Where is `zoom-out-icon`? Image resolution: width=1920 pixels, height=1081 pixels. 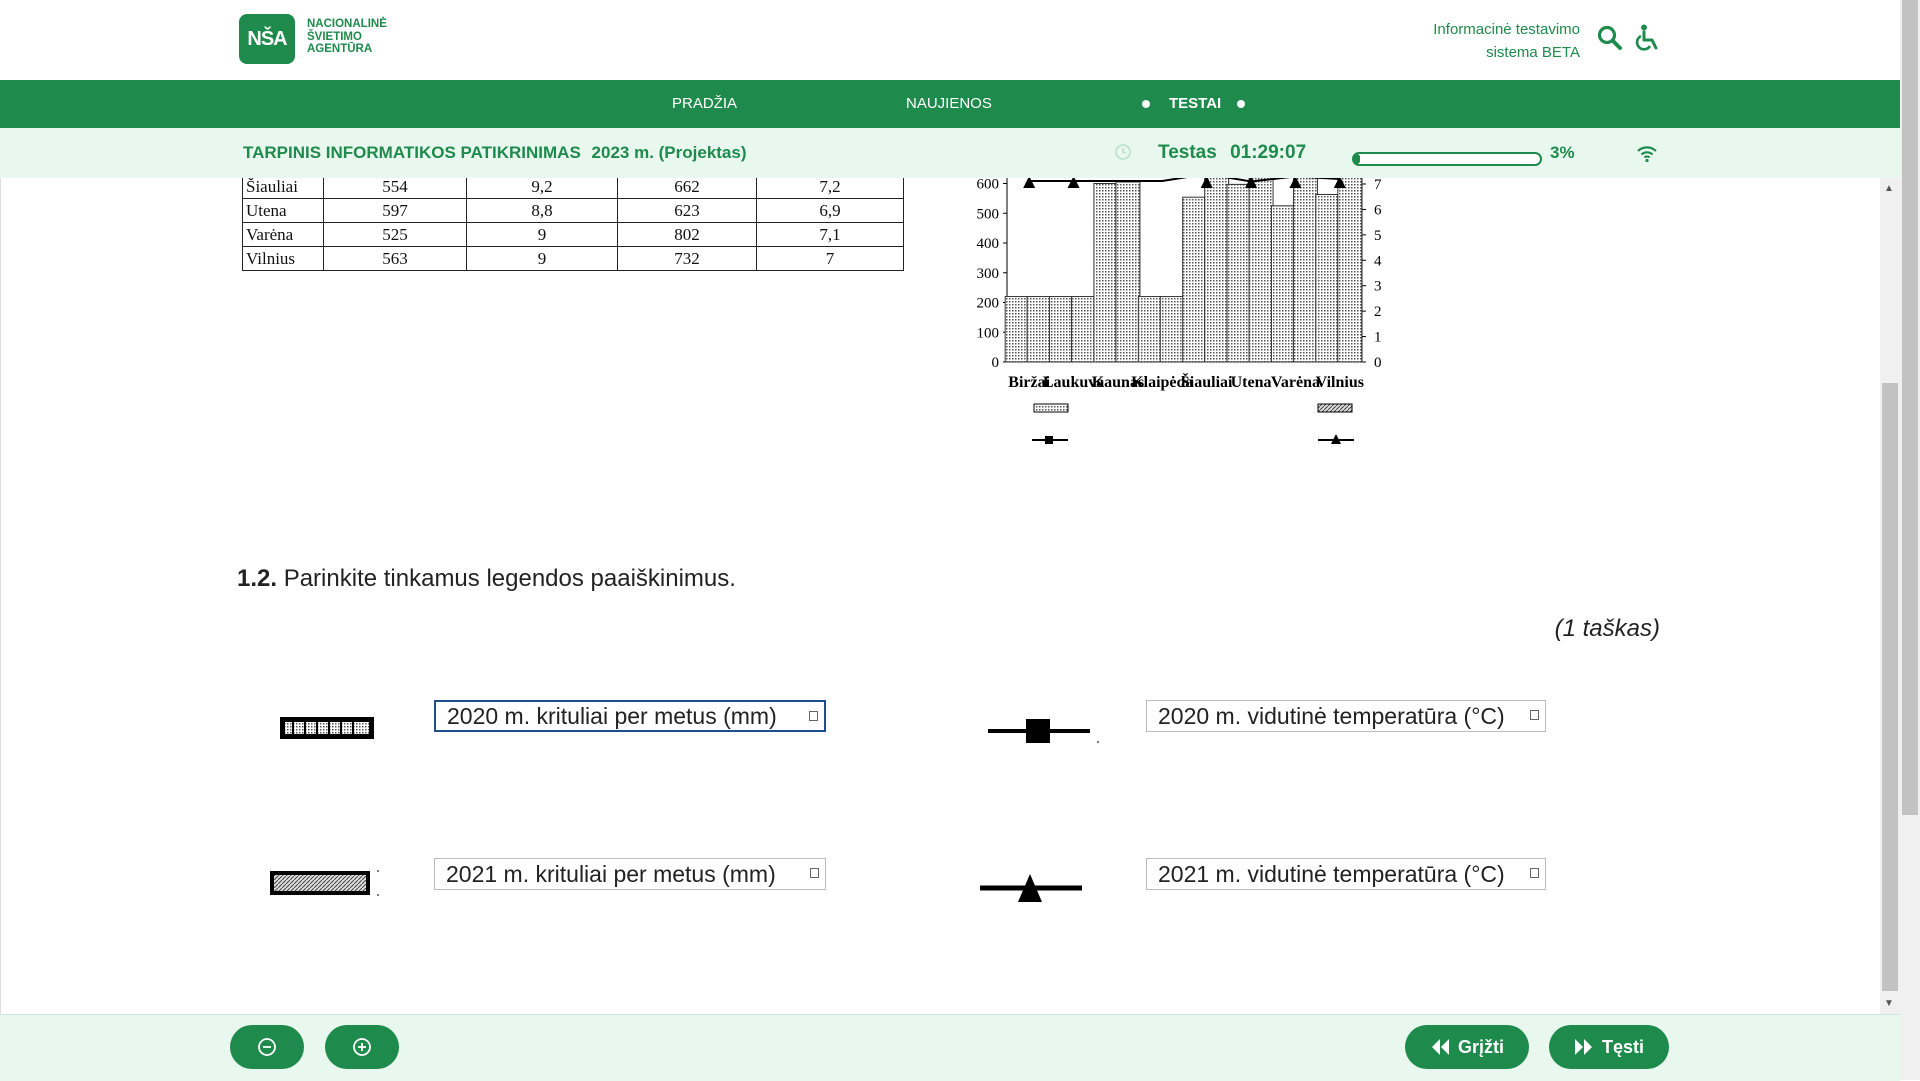 zoom-out-icon is located at coordinates (267, 1047).